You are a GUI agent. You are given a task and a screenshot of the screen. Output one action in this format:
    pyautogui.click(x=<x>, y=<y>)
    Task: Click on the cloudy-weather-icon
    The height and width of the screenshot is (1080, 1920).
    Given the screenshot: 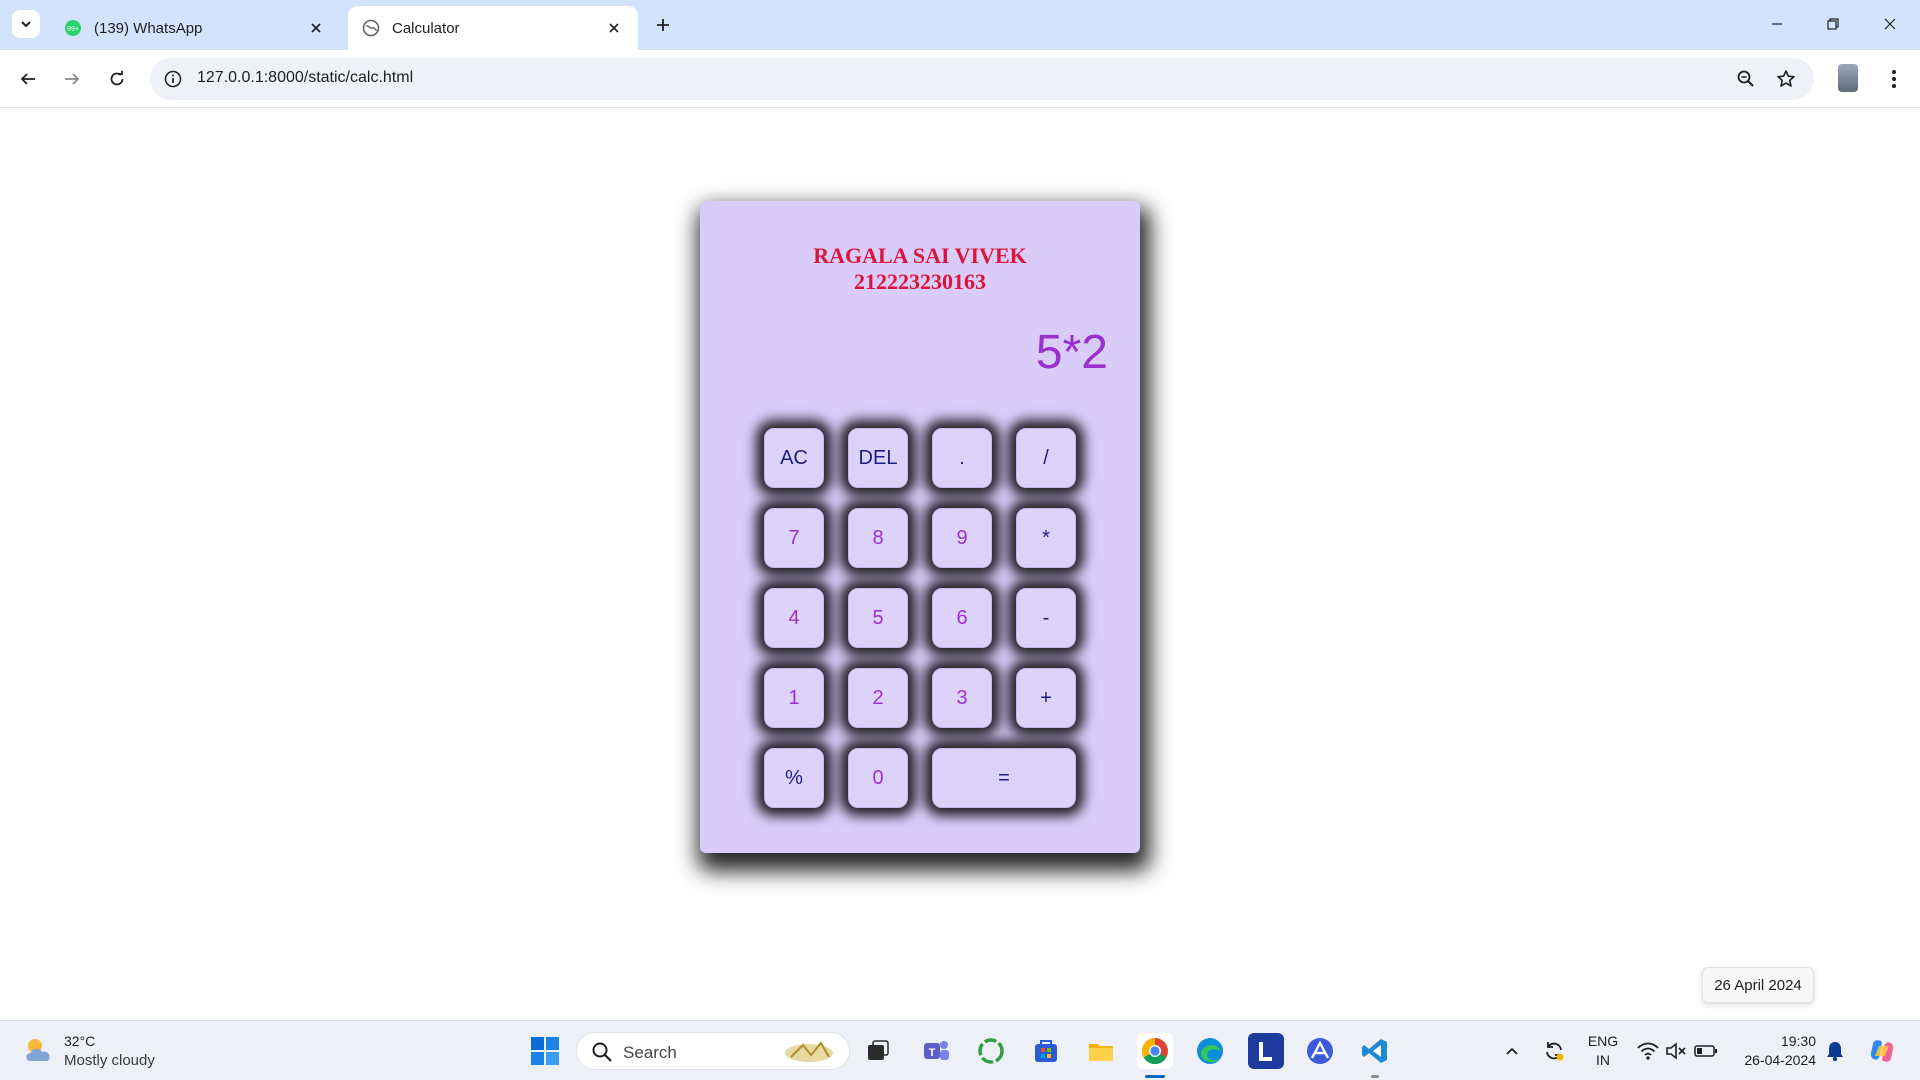 What is the action you would take?
    pyautogui.click(x=39, y=1050)
    